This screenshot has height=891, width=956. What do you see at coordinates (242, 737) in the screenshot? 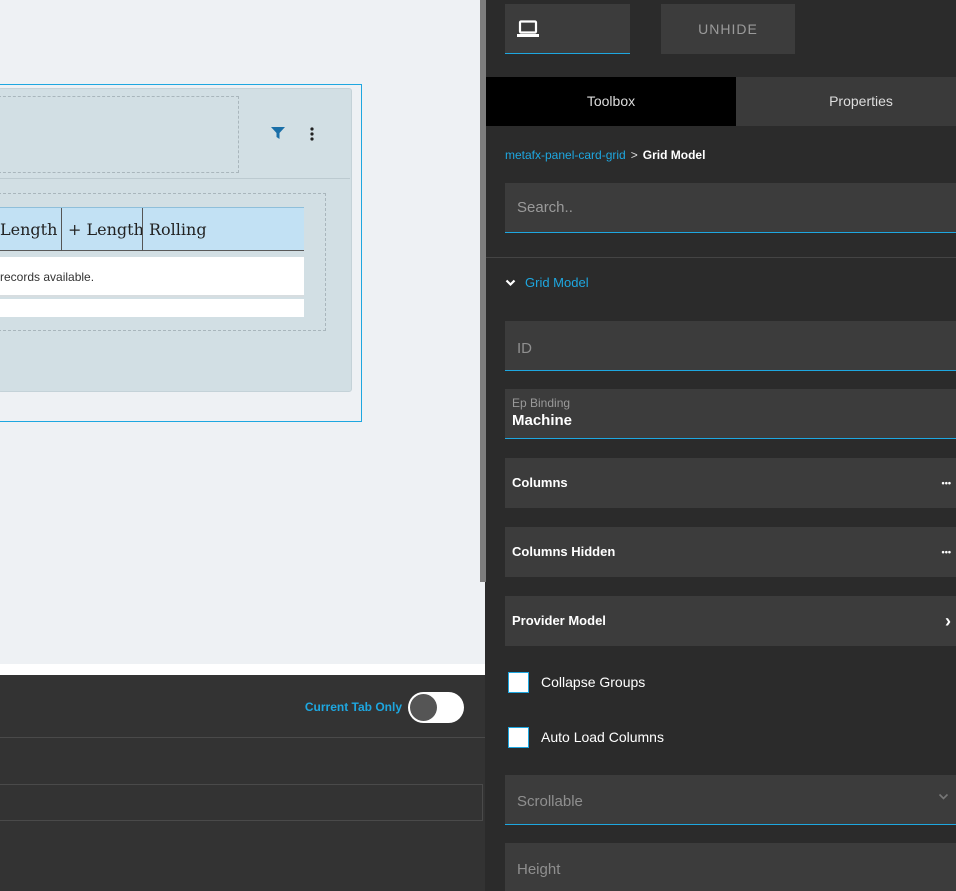
I see `bottom-panel-divider` at bounding box center [242, 737].